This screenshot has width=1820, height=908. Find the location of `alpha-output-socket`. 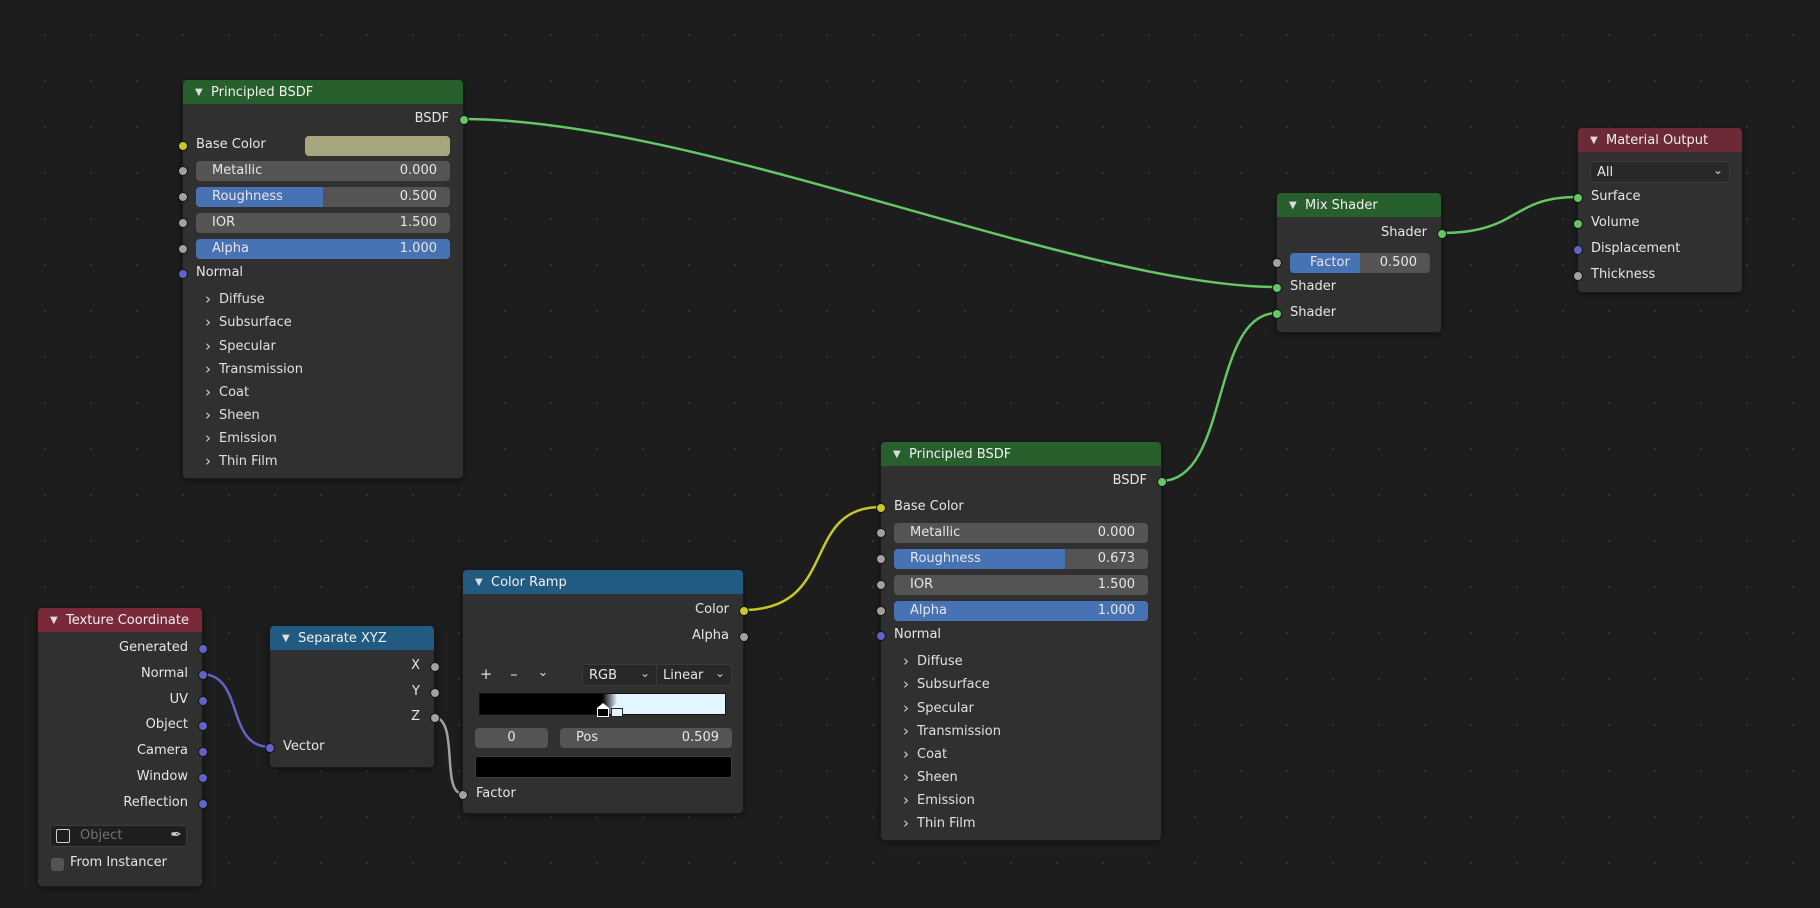

alpha-output-socket is located at coordinates (744, 637).